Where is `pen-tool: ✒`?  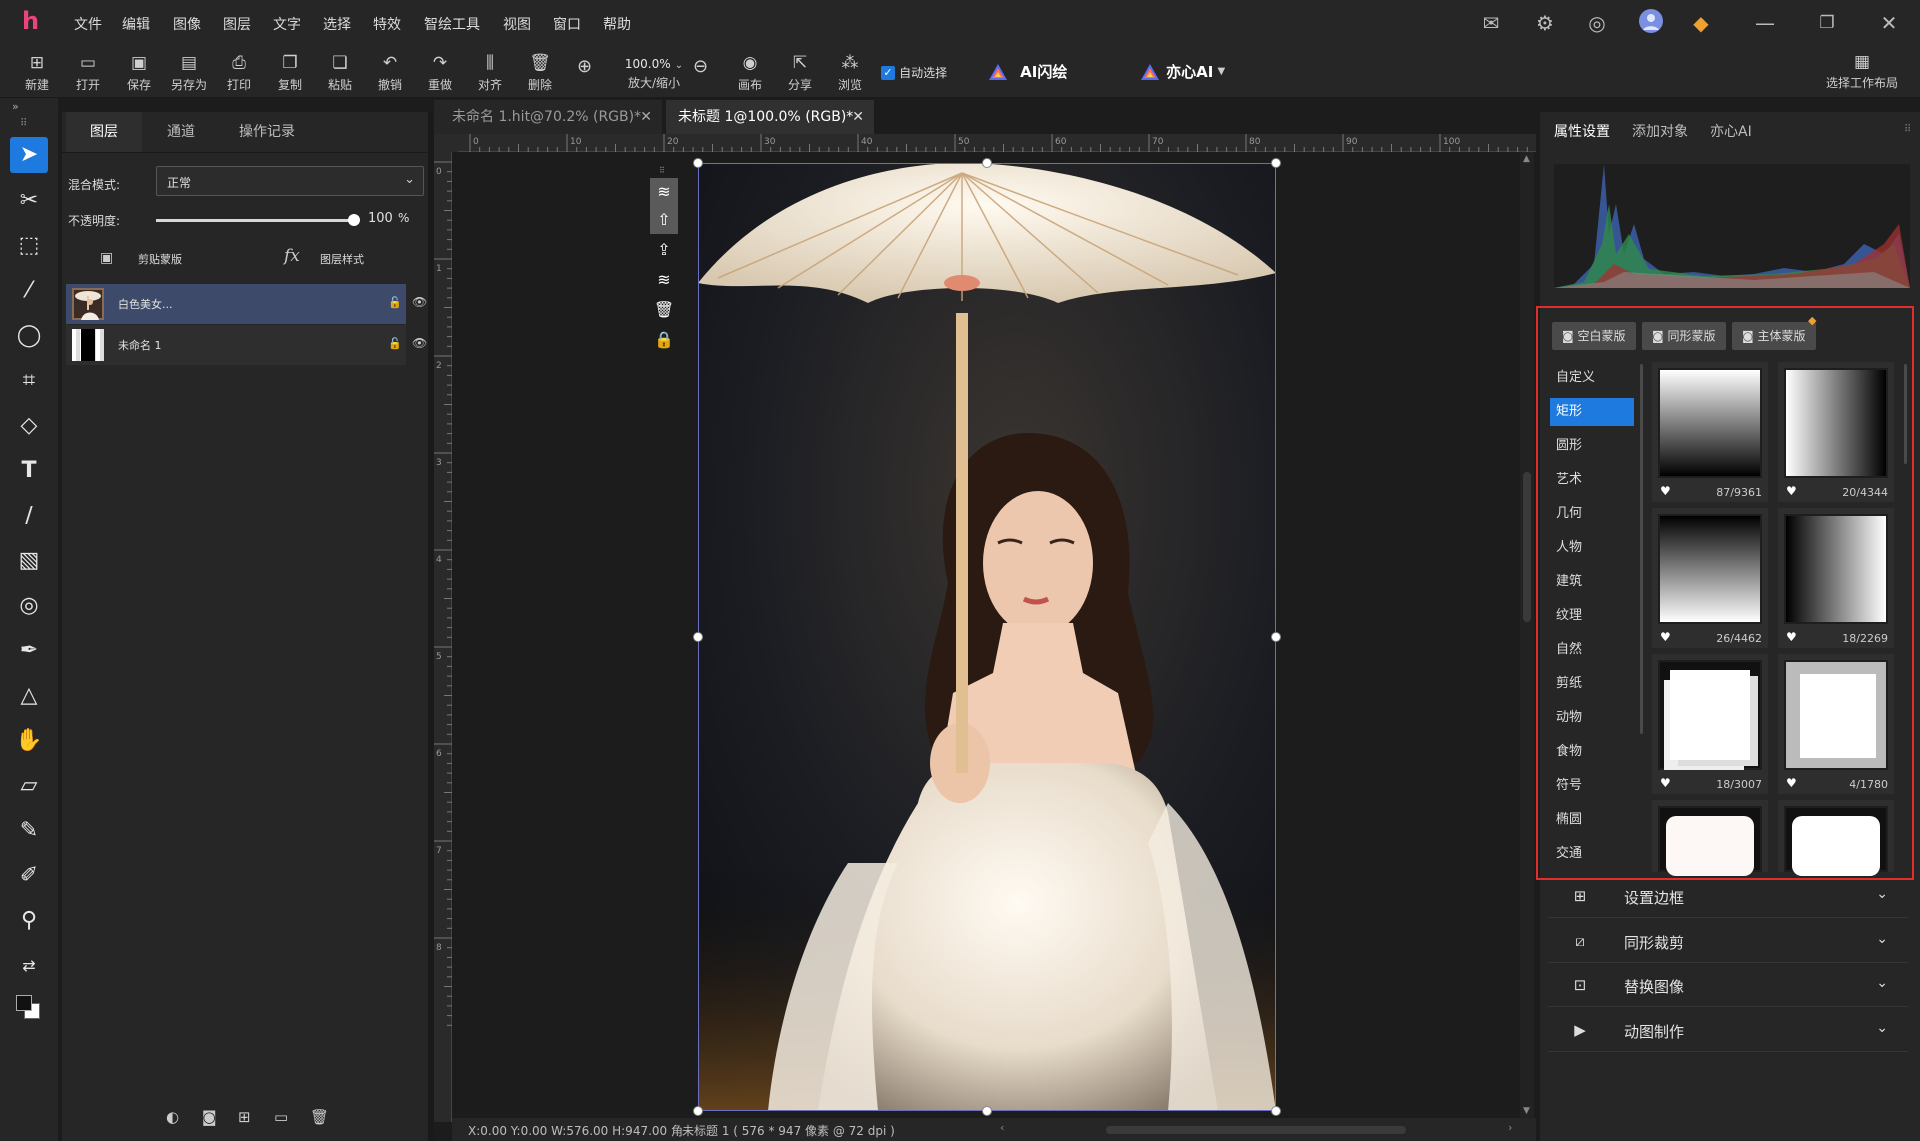
pen-tool: ✒ is located at coordinates (29, 651).